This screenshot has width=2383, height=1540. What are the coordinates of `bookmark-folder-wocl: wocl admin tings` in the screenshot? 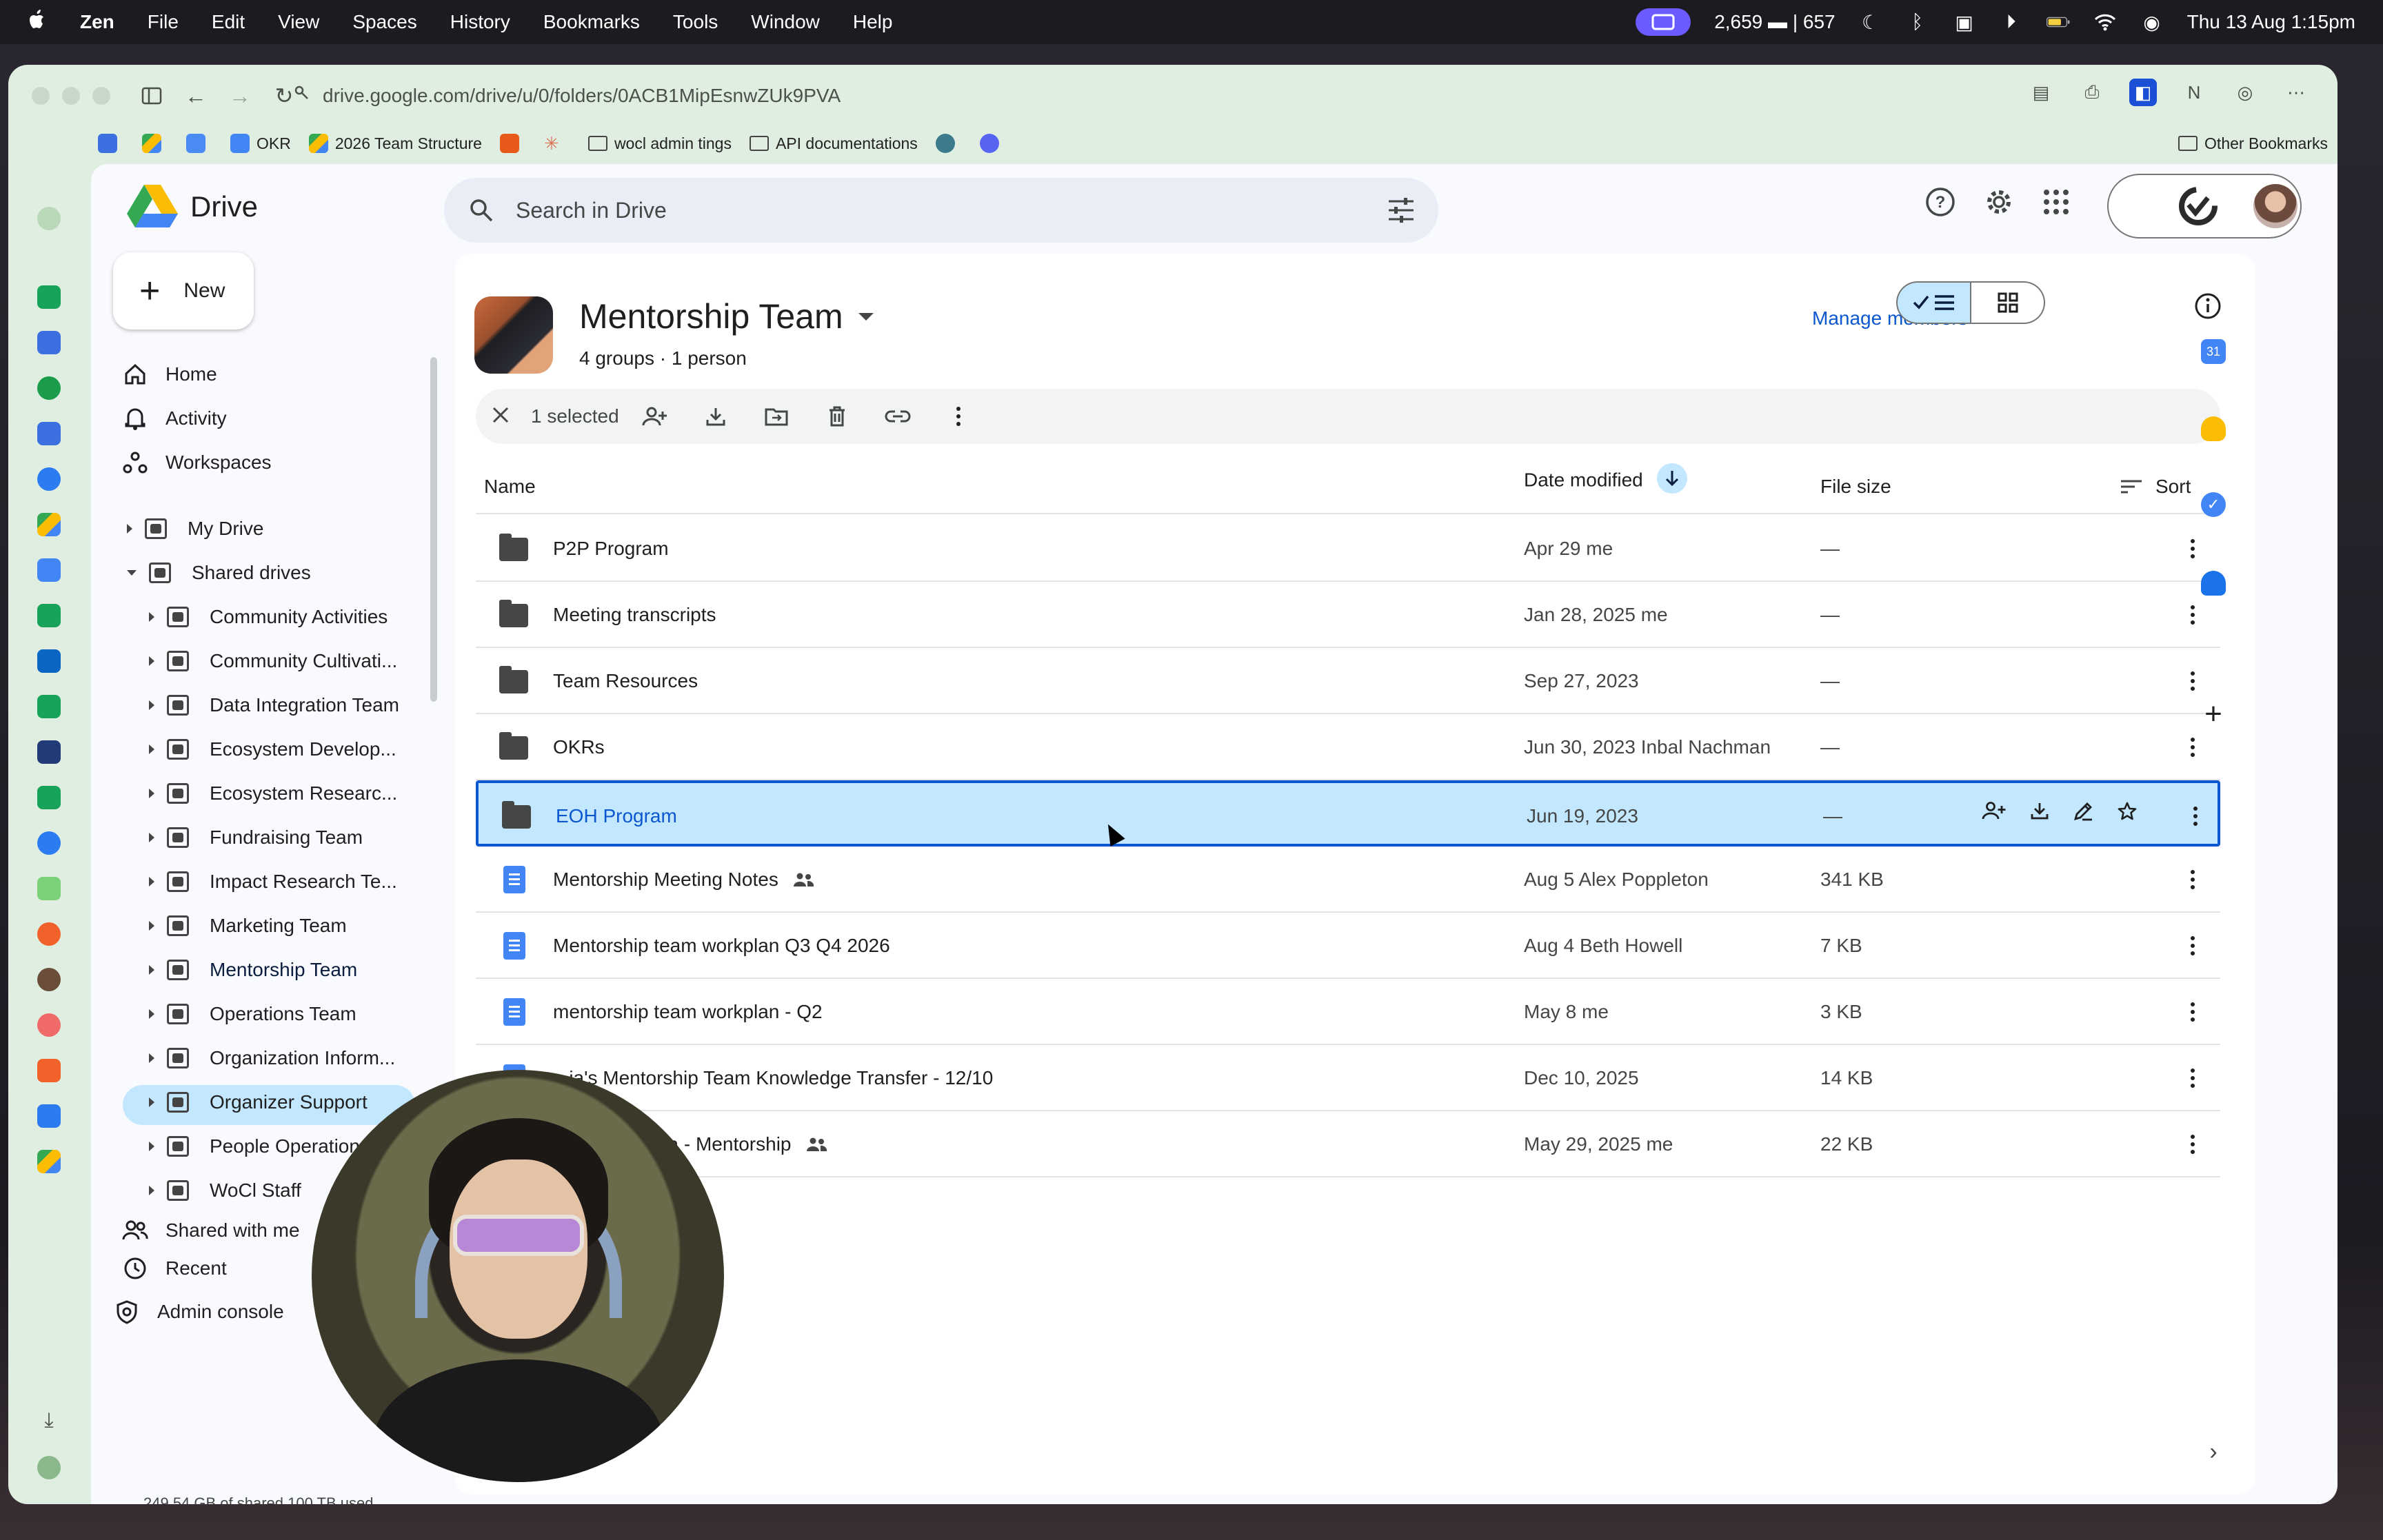 It's located at (659, 144).